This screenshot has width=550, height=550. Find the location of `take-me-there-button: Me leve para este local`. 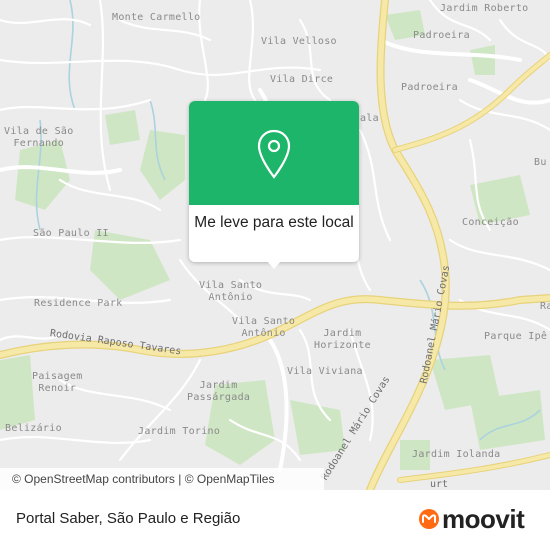

take-me-there-button: Me leve para este local is located at coordinates (274, 222).